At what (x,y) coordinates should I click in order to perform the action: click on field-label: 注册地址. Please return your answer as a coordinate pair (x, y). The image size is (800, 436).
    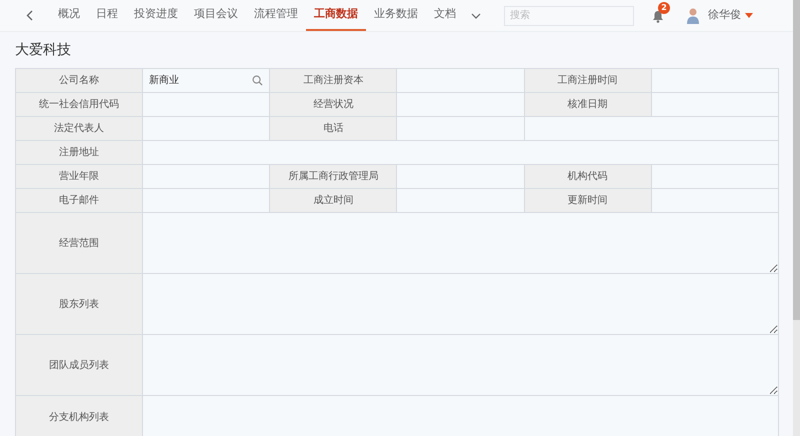
    Looking at the image, I should click on (80, 153).